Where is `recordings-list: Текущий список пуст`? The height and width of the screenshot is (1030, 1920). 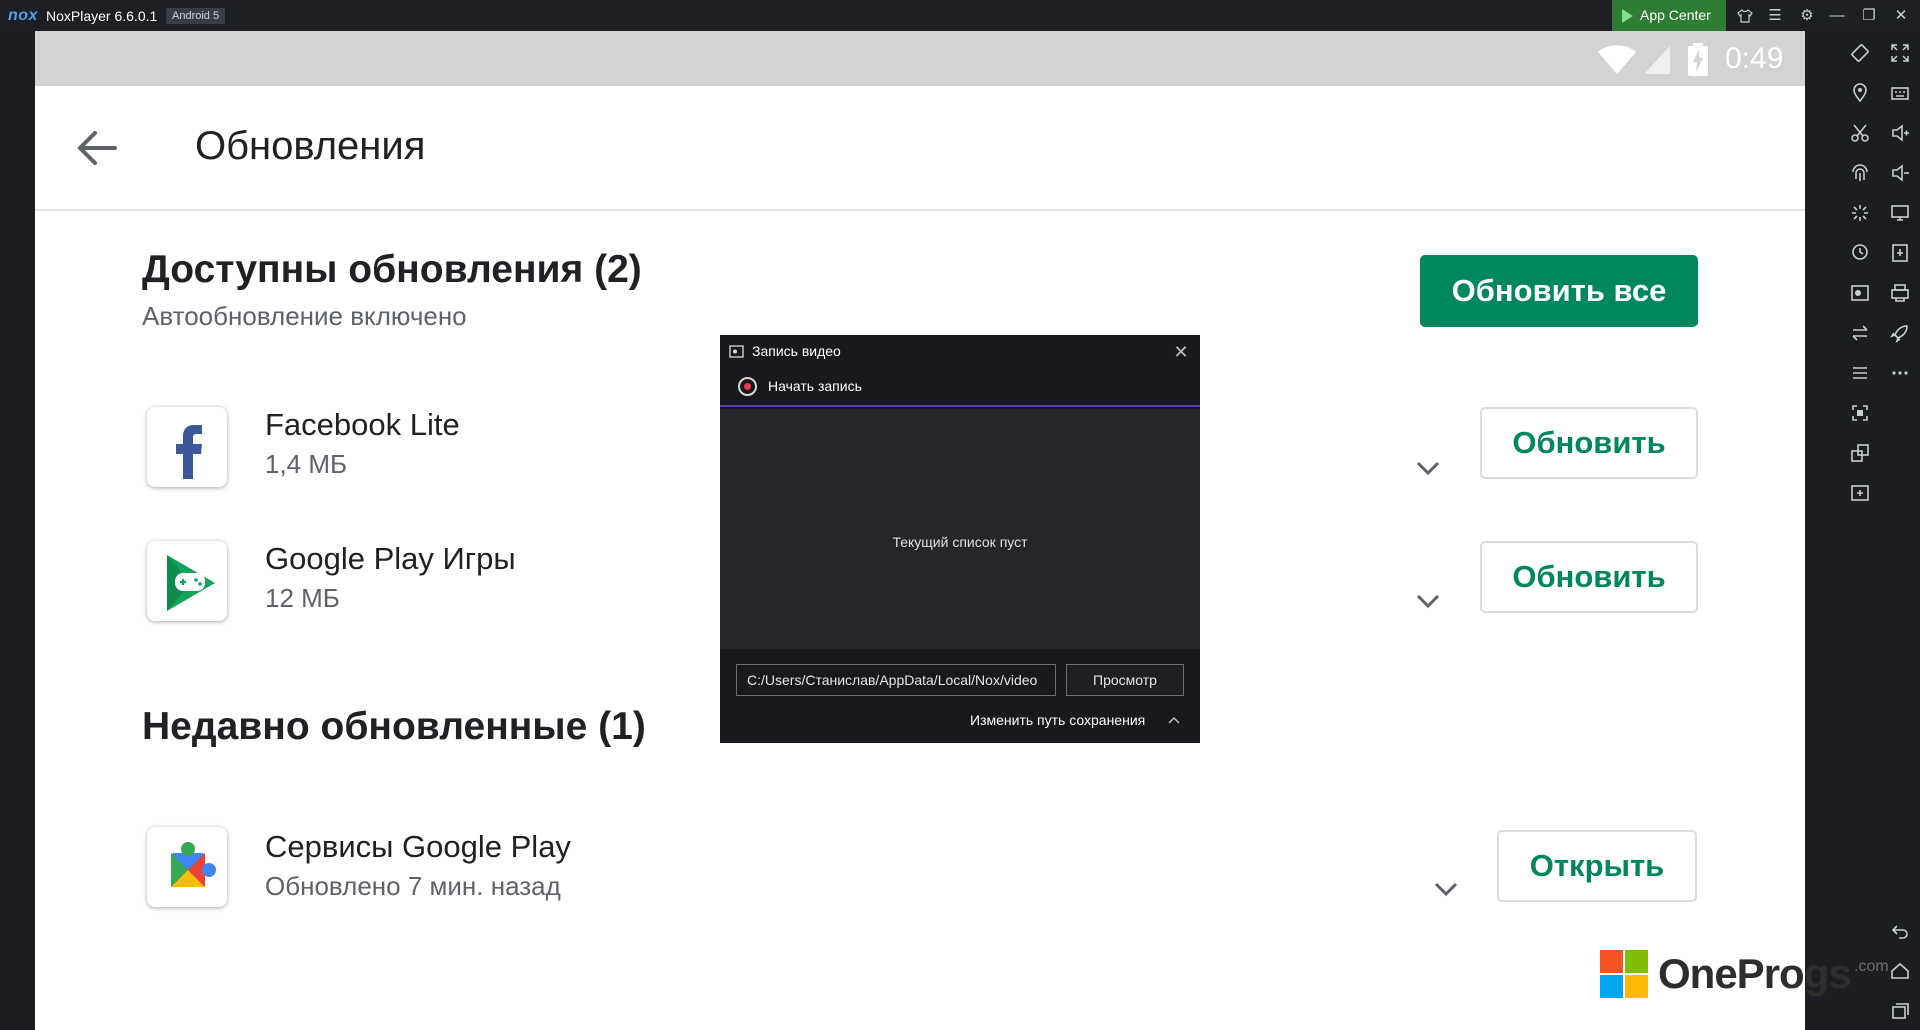
recordings-list: Текущий список пуст is located at coordinates (960, 529).